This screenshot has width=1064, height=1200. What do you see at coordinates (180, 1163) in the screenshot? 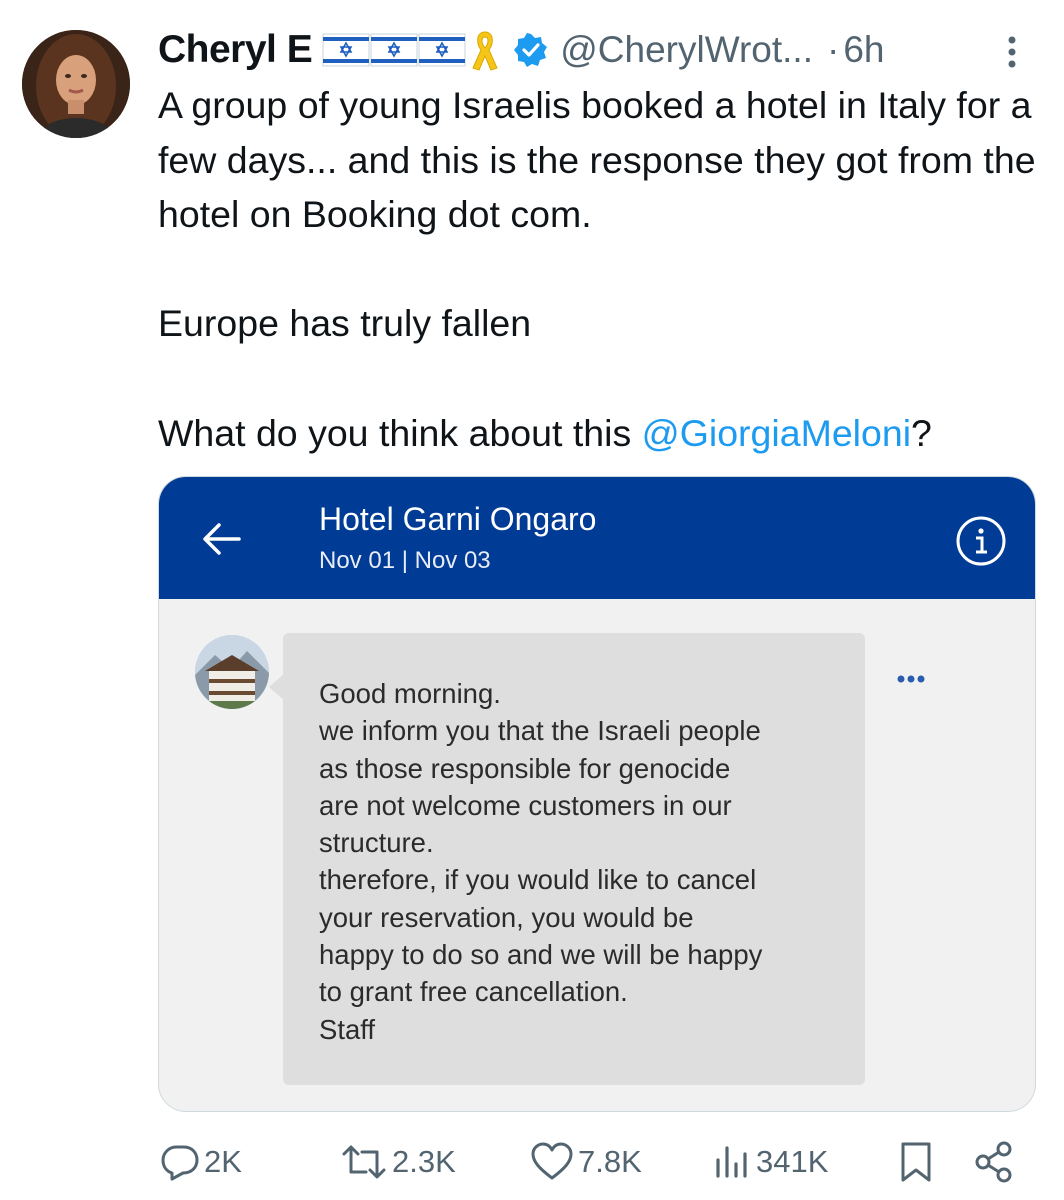
I see `reply-icon` at bounding box center [180, 1163].